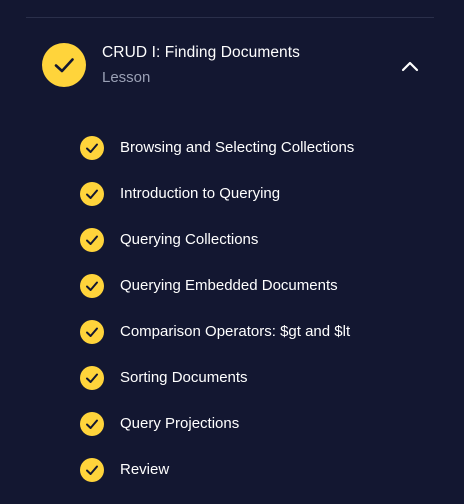 This screenshot has height=504, width=464. What do you see at coordinates (180, 423) in the screenshot?
I see `lesson-item-label: Query Projections` at bounding box center [180, 423].